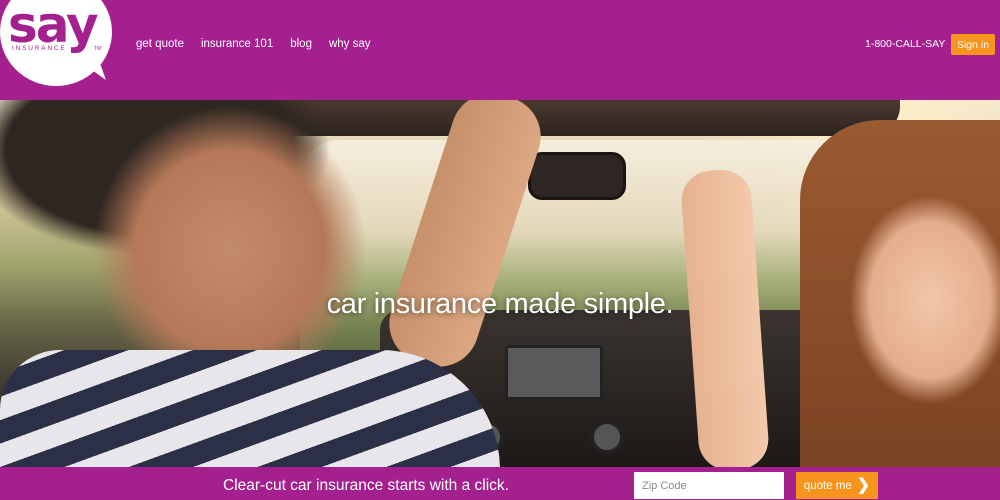  What do you see at coordinates (709, 485) in the screenshot?
I see `zip-code-input` at bounding box center [709, 485].